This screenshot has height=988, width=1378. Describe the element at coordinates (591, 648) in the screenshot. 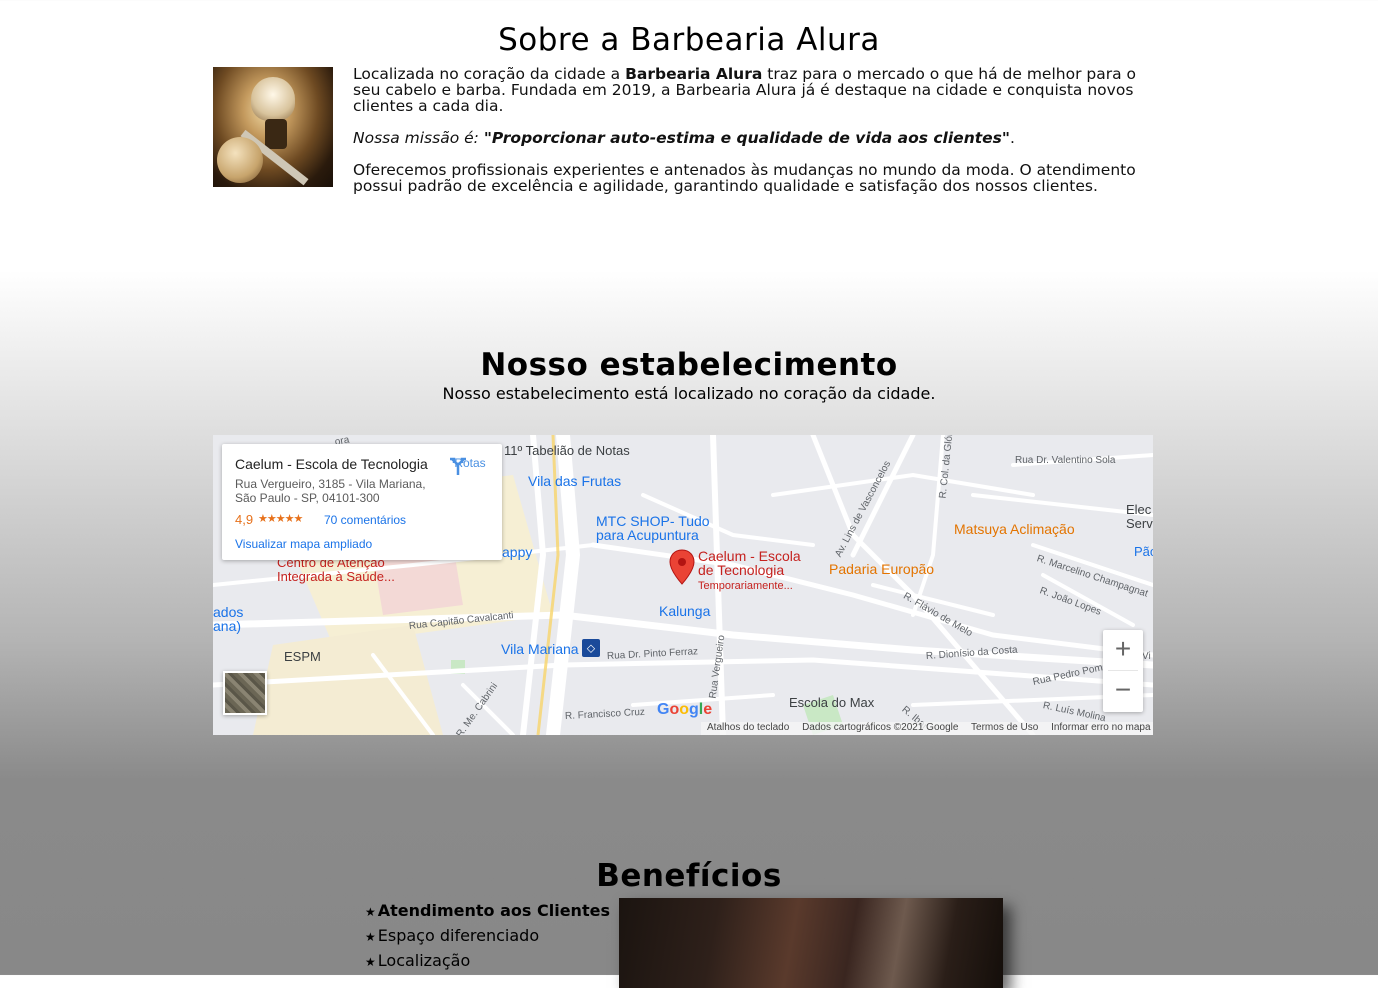

I see `metro-station-icon: ⬦` at that location.